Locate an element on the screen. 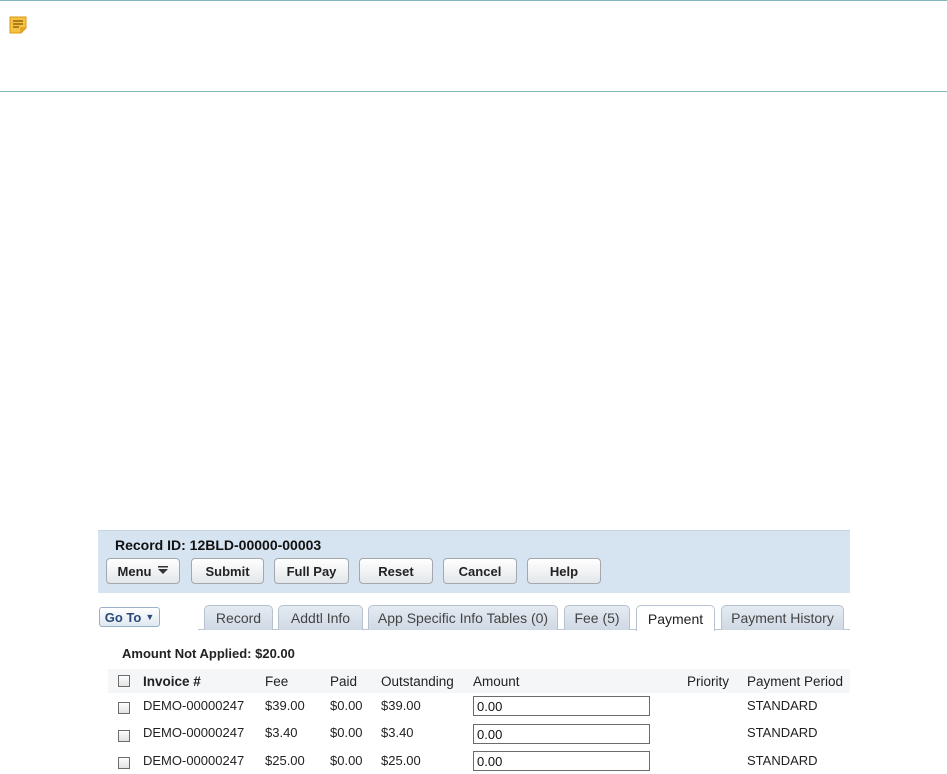  menu-button: Menu is located at coordinates (143, 571).